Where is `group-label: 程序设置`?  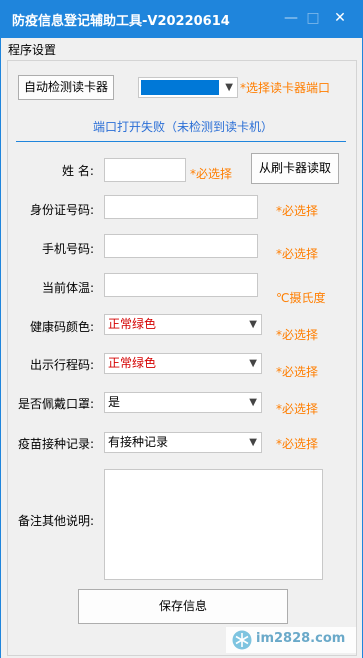
group-label: 程序设置 is located at coordinates (32, 50).